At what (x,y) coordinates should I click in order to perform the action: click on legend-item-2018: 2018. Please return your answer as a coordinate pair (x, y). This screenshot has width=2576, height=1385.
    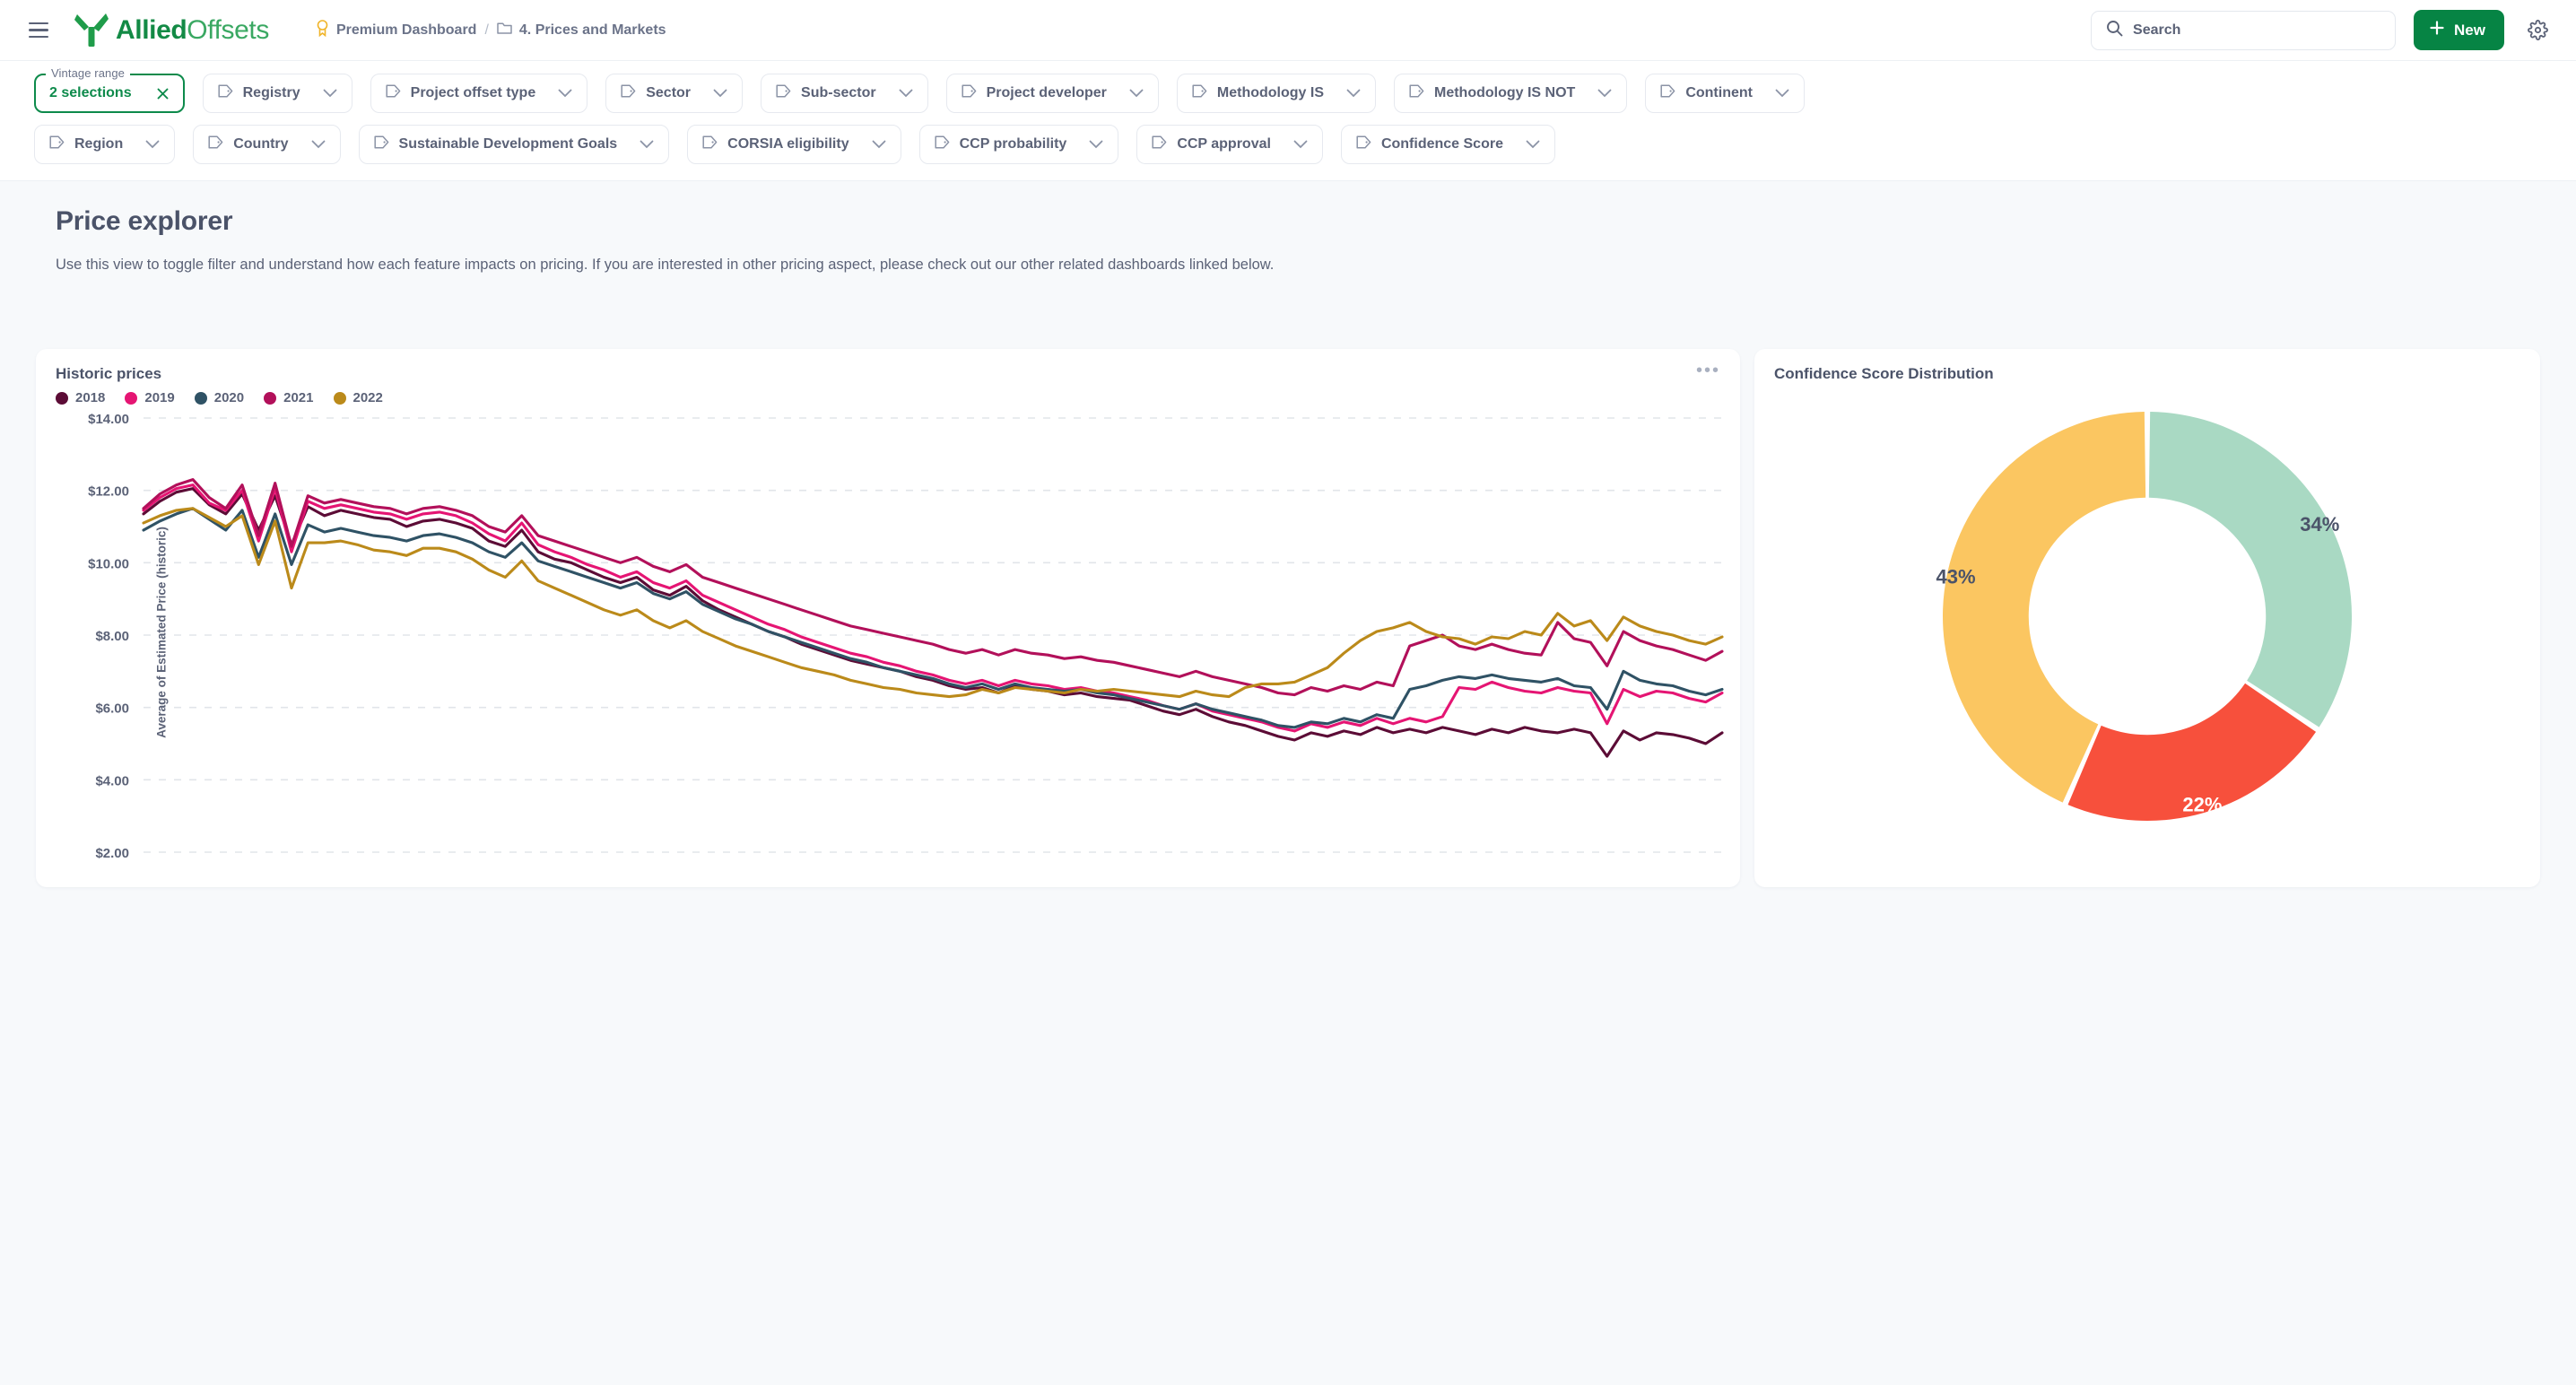
    Looking at the image, I should click on (80, 397).